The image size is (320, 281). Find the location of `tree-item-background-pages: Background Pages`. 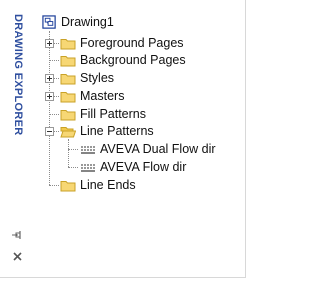

tree-item-background-pages: Background Pages is located at coordinates (123, 60).